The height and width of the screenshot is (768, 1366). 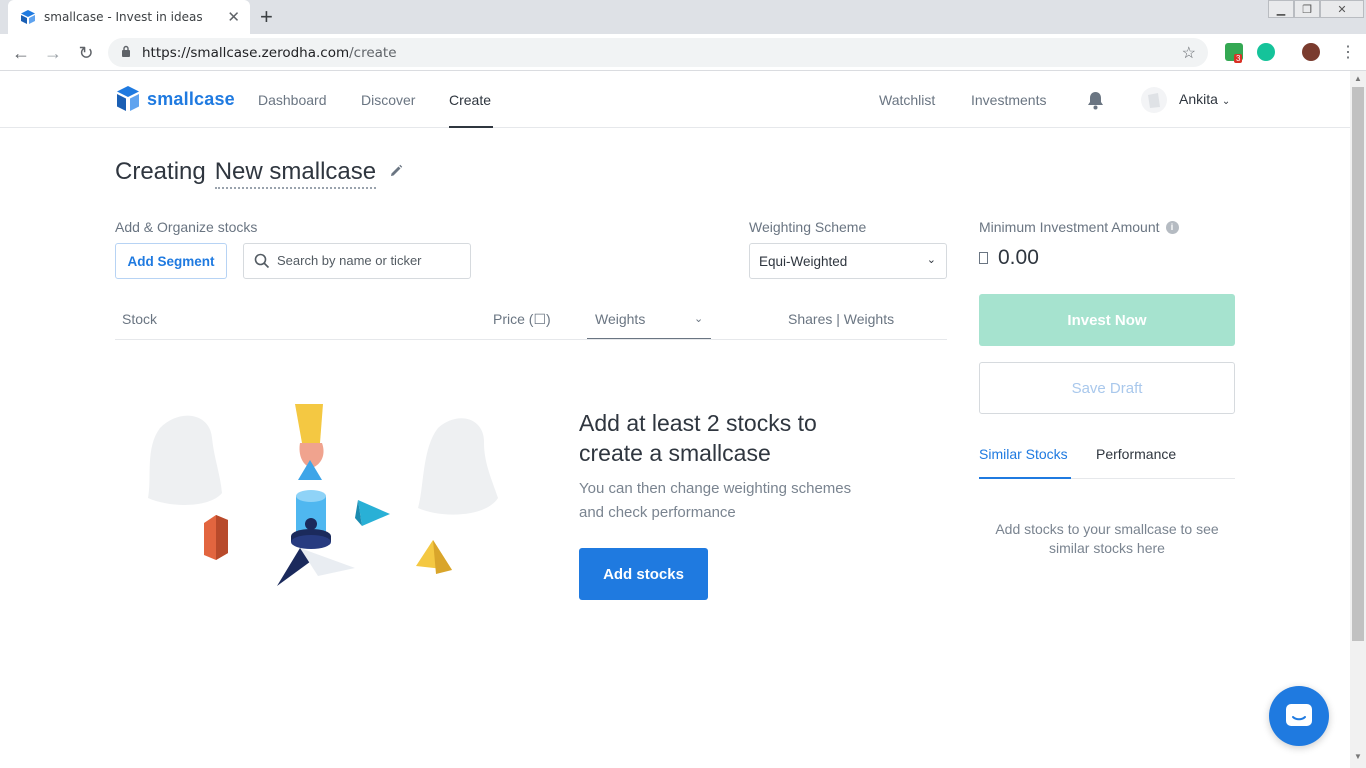 I want to click on browser-tab: smallcase - Invest in ideas ✕, so click(x=129, y=17).